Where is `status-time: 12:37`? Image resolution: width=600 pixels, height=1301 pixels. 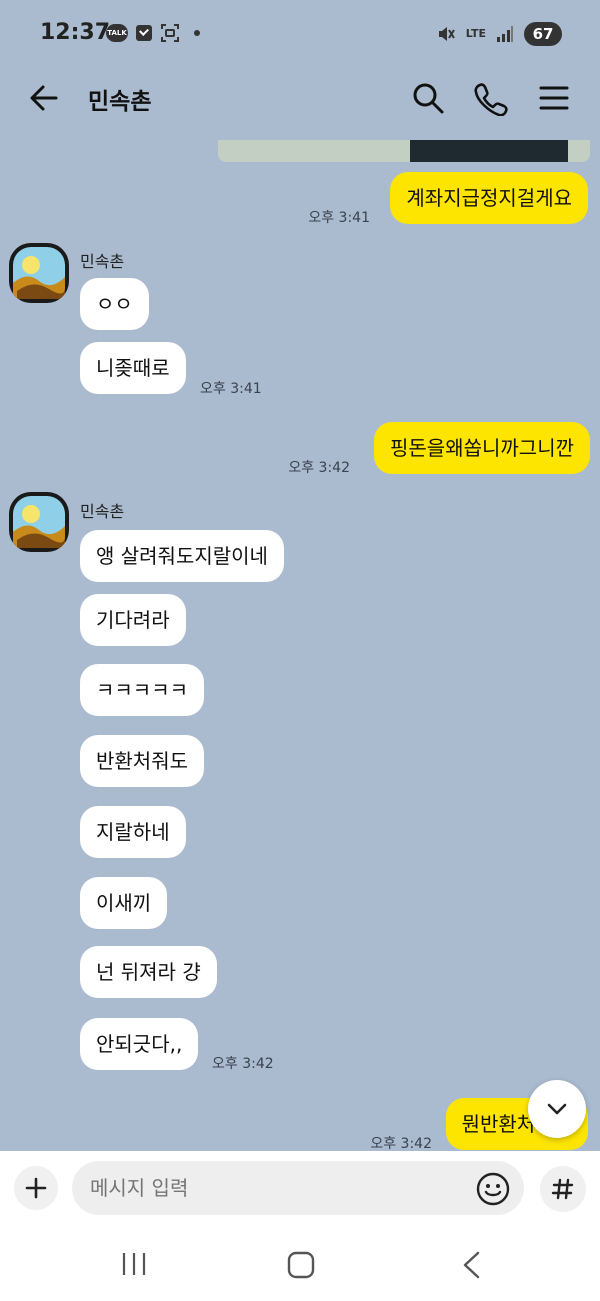 status-time: 12:37 is located at coordinates (75, 32).